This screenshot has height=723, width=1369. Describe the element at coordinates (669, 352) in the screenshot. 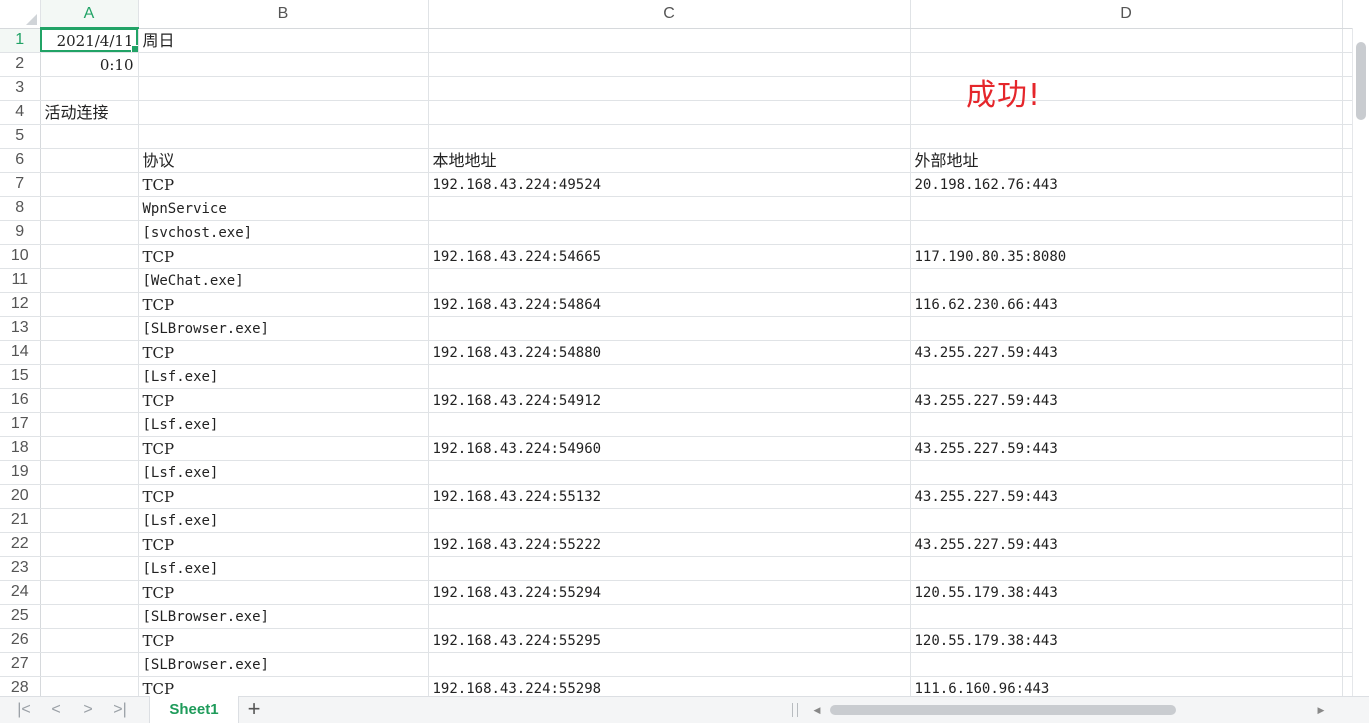

I see `cell-c14: 192.168.43.224:54880` at that location.